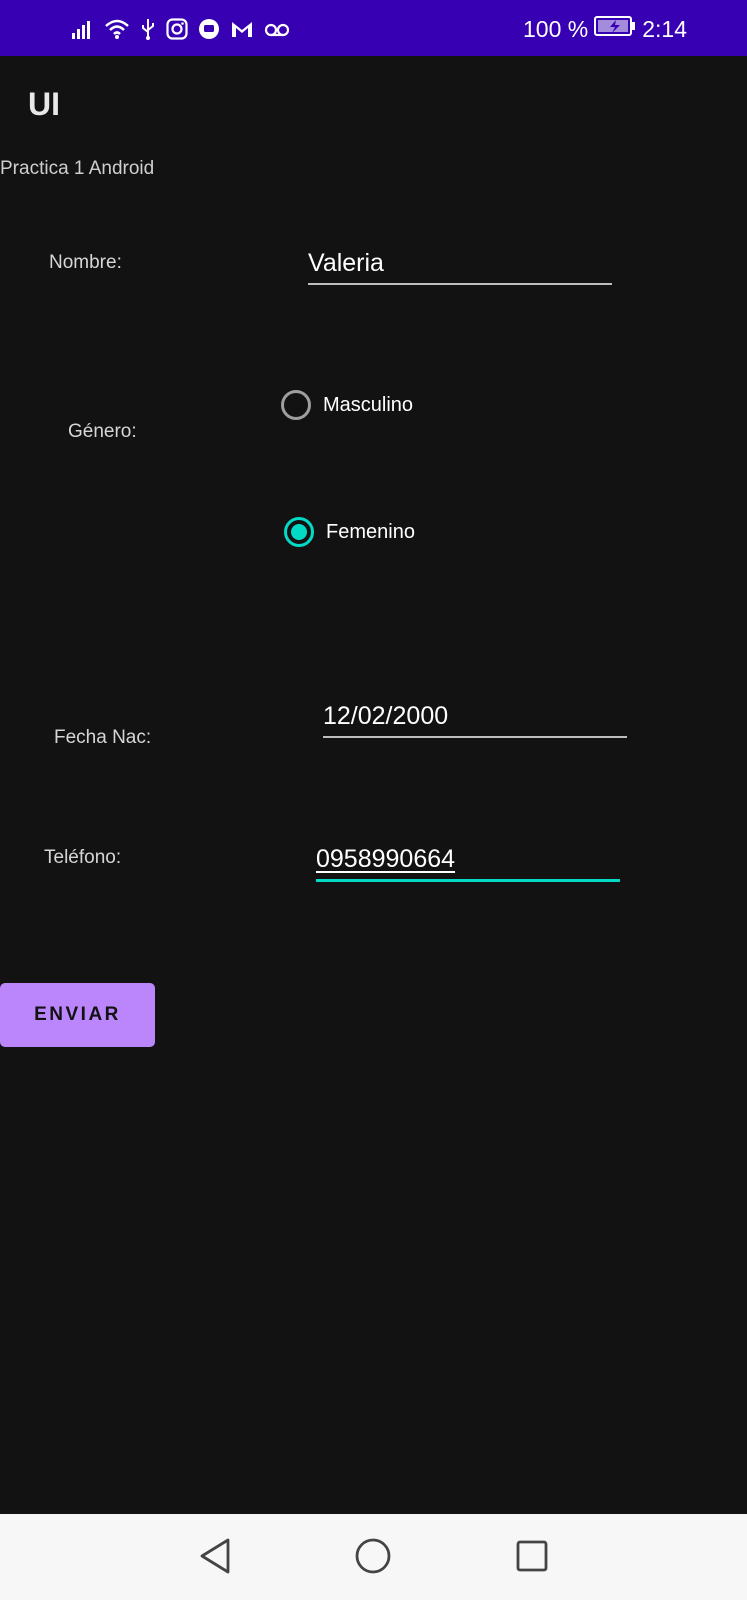  Describe the element at coordinates (370, 531) in the screenshot. I see `radio-femenino-label: Femenino` at that location.